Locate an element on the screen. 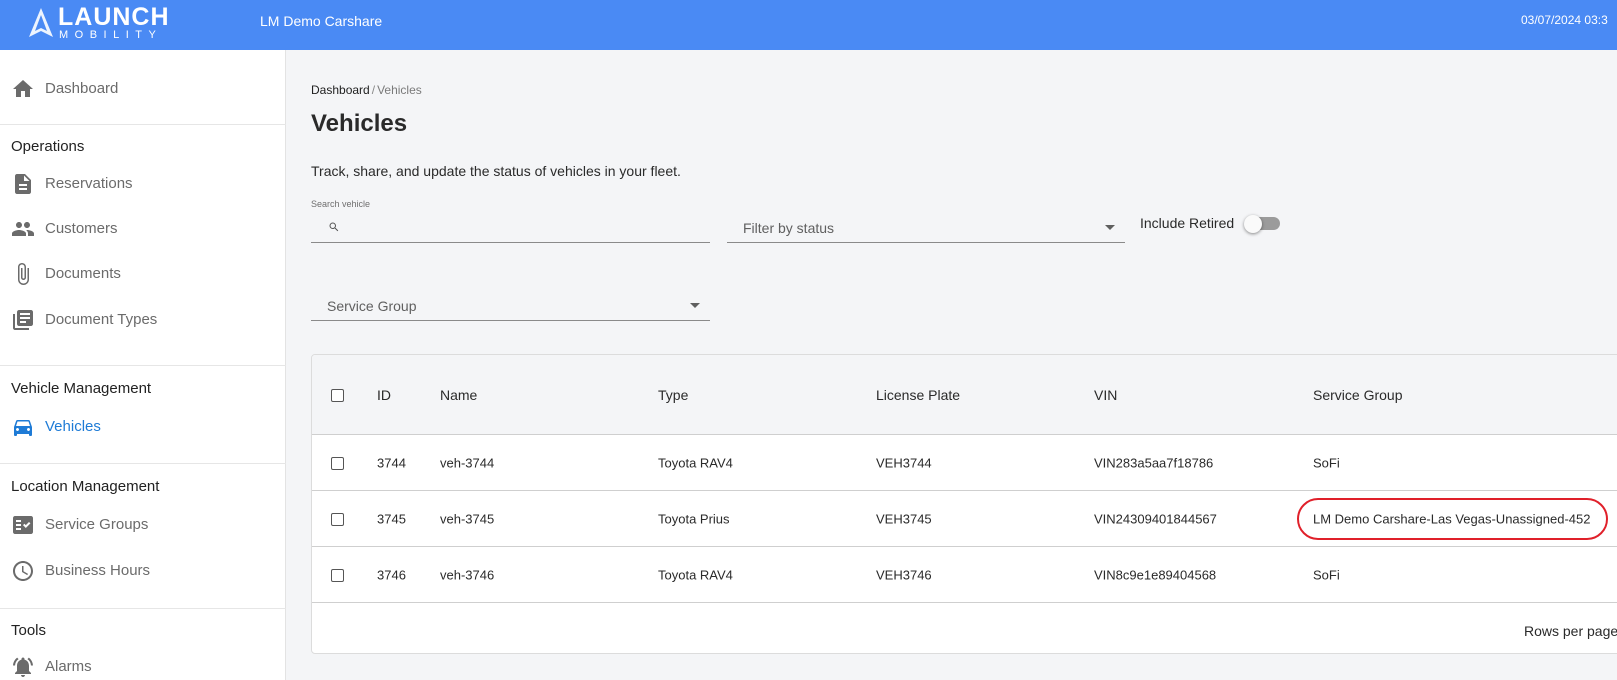  cell-id: 3746 is located at coordinates (391, 574).